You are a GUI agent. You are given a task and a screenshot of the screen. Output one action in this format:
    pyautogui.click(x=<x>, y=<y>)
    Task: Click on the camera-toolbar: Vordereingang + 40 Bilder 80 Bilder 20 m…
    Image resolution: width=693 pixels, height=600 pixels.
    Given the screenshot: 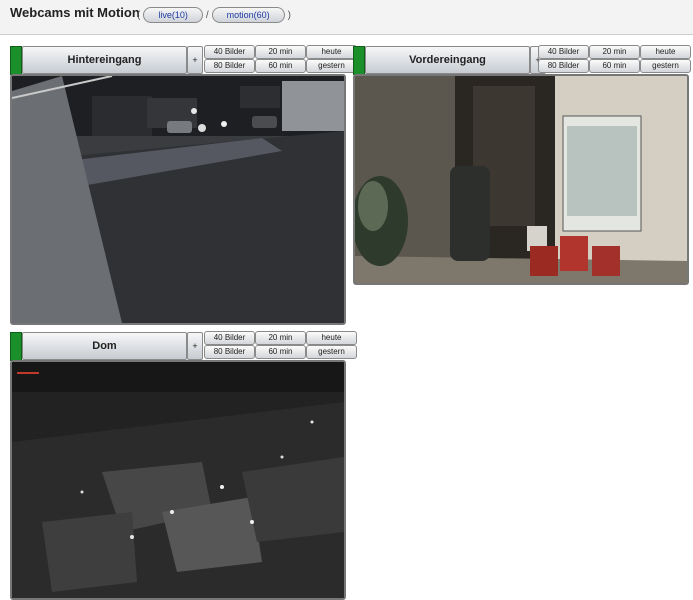 What is the action you would take?
    pyautogui.click(x=522, y=60)
    